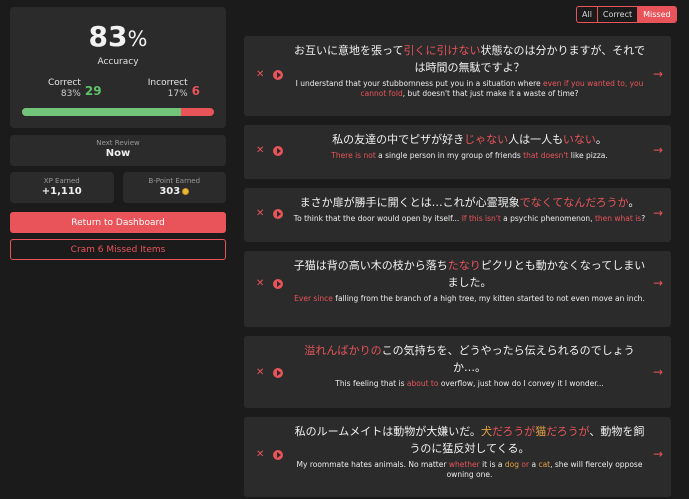 This screenshot has width=689, height=499. What do you see at coordinates (387, 431) in the screenshot?
I see `sentence-text: 私のルームメイトは動物が大嫌いだ。` at bounding box center [387, 431].